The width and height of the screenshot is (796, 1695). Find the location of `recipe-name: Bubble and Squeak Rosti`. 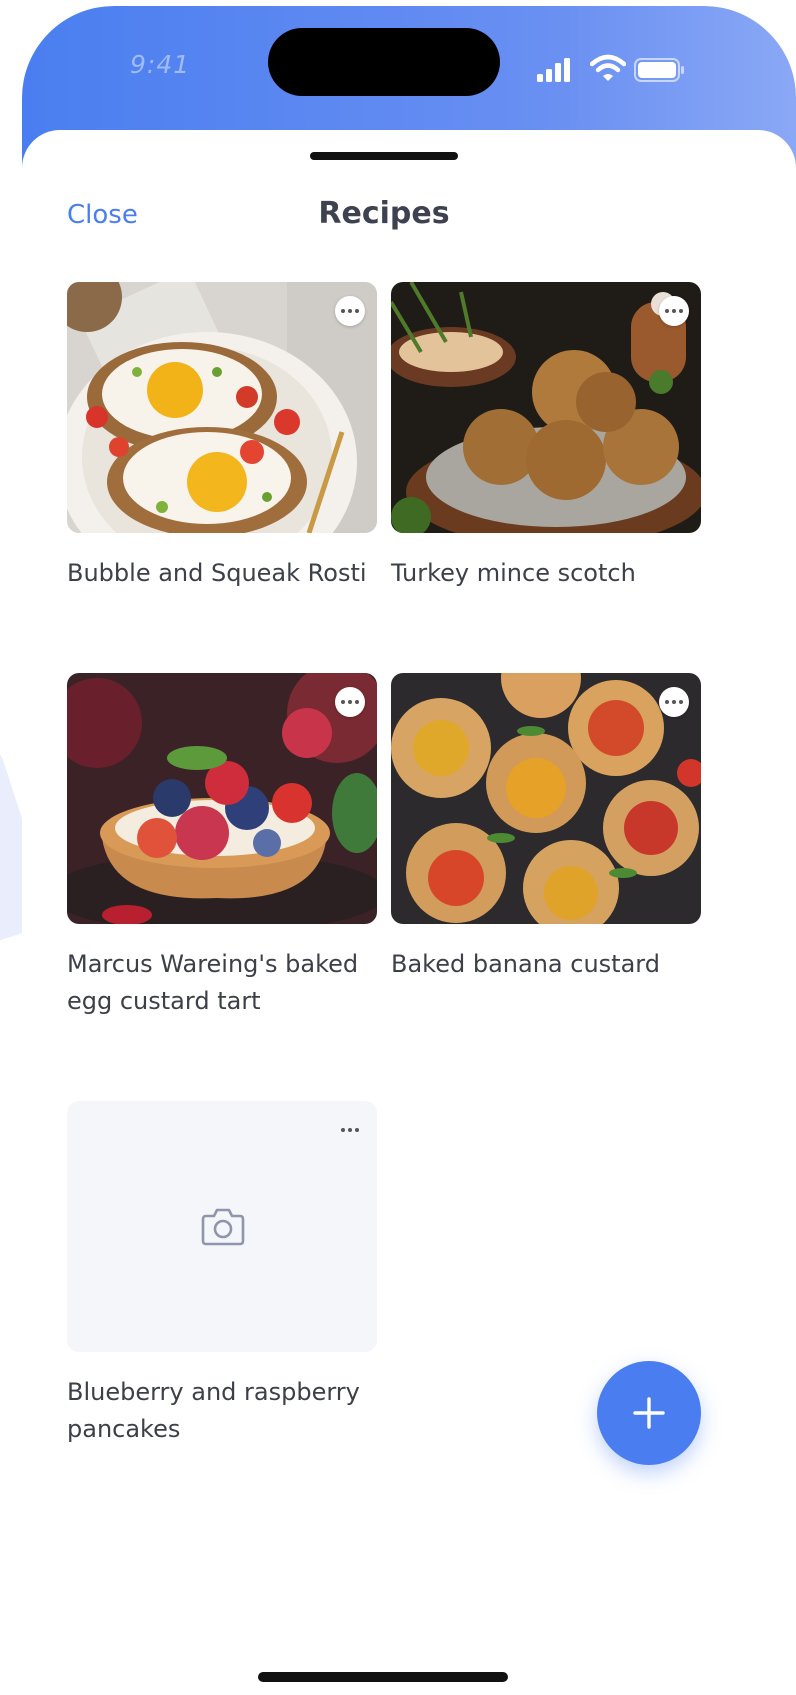

recipe-name: Bubble and Squeak Rosti is located at coordinates (217, 573).